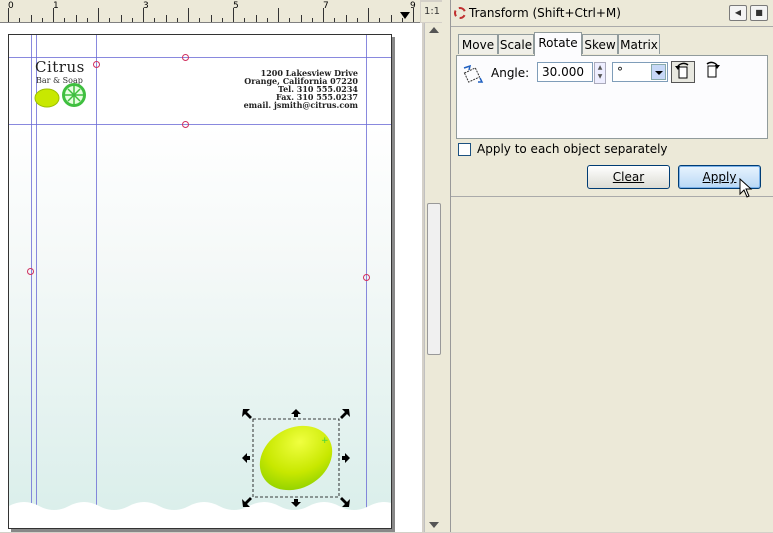 This screenshot has width=773, height=533. Describe the element at coordinates (510, 73) in the screenshot. I see `angle-label: Angle:` at that location.